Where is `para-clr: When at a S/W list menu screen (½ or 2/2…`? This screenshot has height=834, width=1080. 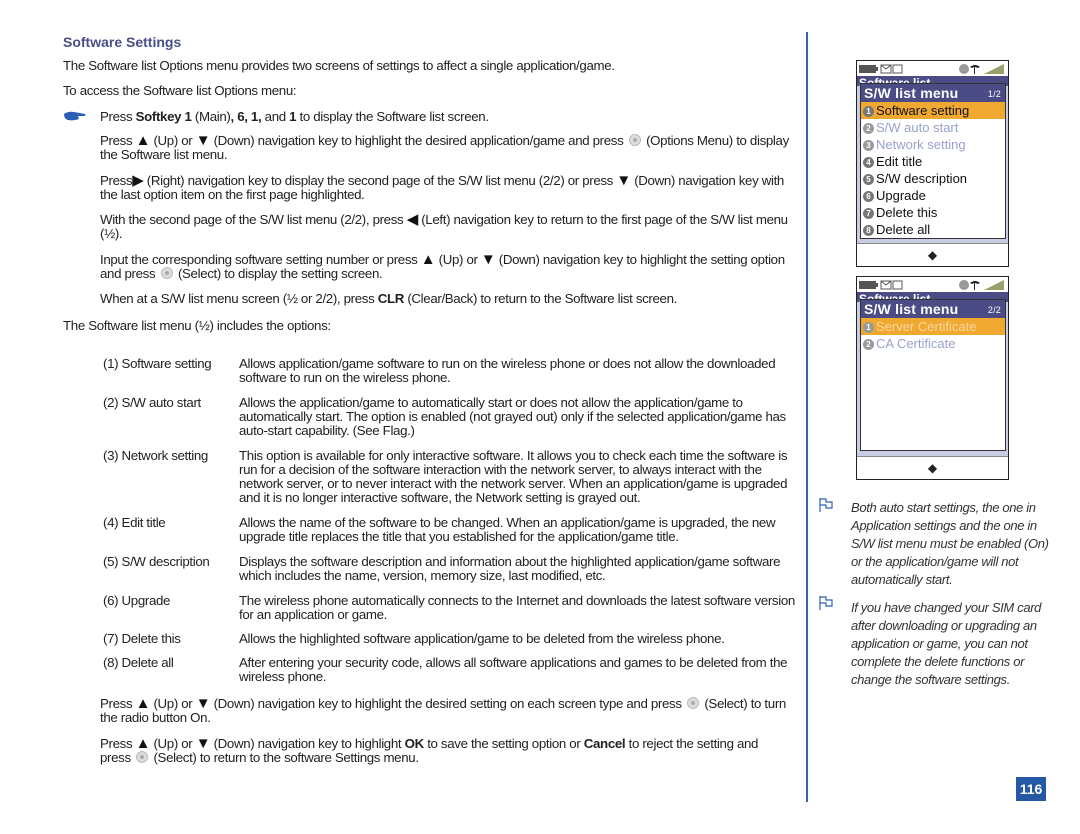 para-clr: When at a S/W list menu screen (½ or 2/2… is located at coordinates (388, 298).